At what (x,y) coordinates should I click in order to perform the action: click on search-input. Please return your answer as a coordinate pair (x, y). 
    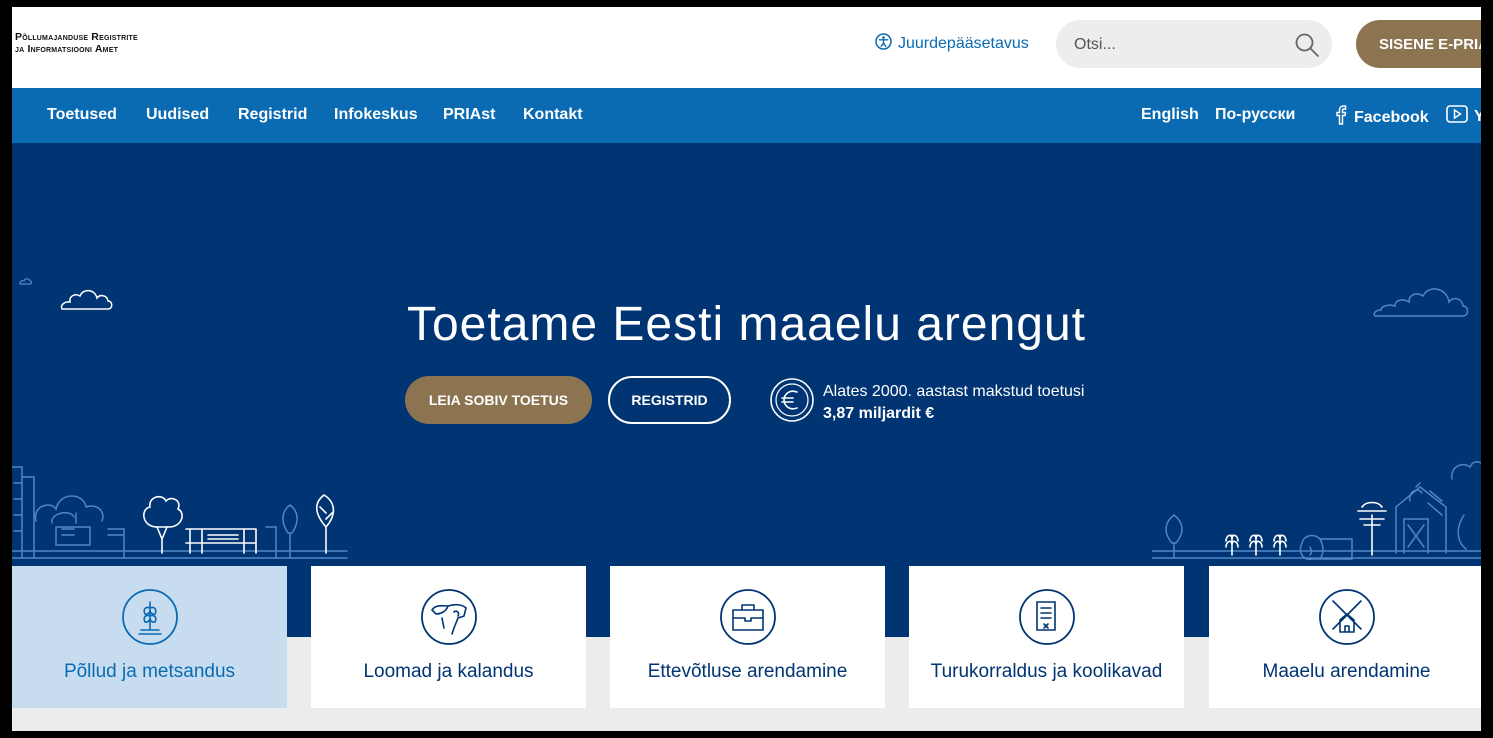
    Looking at the image, I should click on (1179, 45).